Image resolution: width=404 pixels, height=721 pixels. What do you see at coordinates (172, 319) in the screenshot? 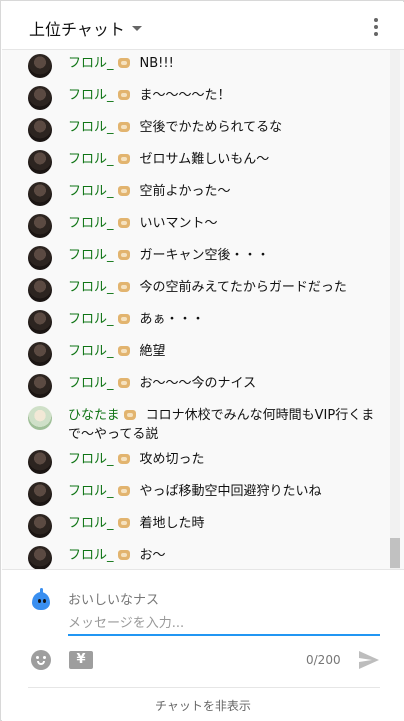
I see `message-text: あぁ・・・` at bounding box center [172, 319].